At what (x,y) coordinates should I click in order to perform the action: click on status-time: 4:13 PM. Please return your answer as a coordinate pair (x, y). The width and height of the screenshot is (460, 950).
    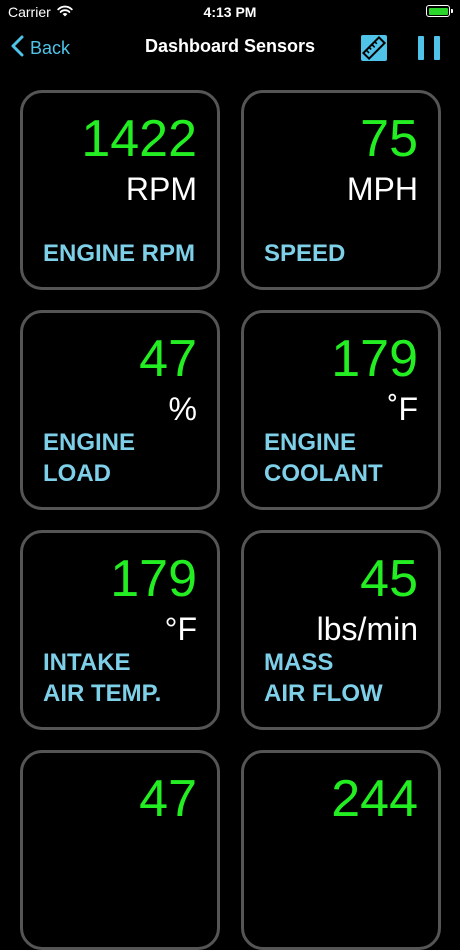
    Looking at the image, I should click on (230, 12).